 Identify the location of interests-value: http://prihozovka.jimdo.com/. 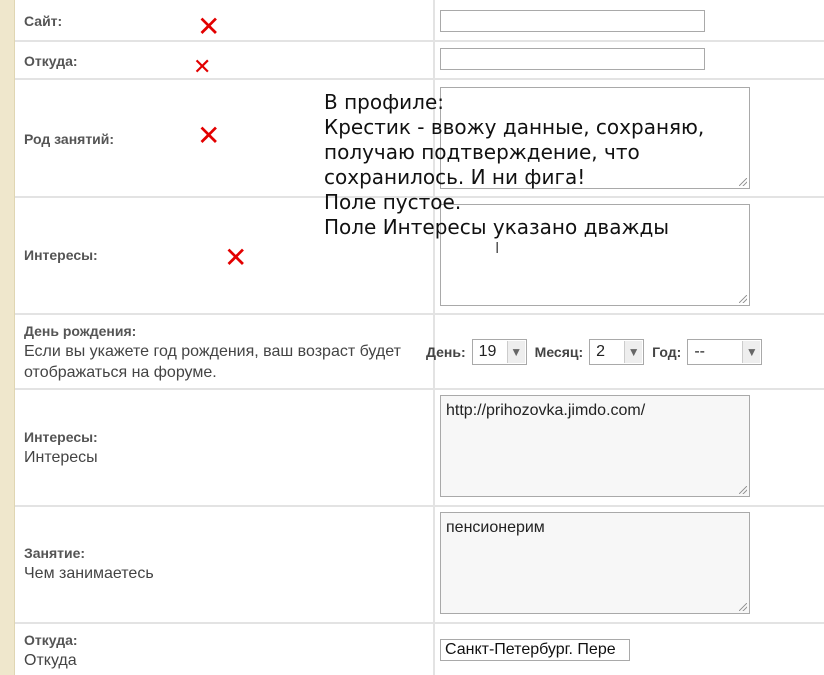
(546, 410).